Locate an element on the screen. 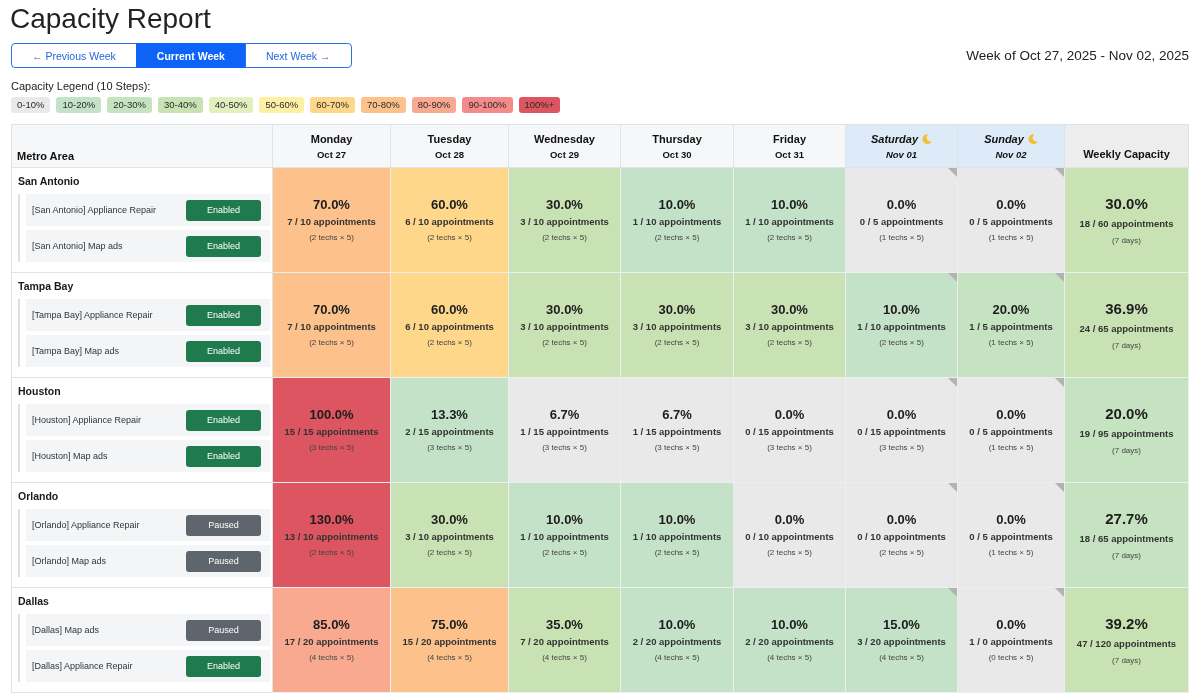 The width and height of the screenshot is (1200, 697). campaign-name: [Dallas] Appliance Repair is located at coordinates (82, 666).